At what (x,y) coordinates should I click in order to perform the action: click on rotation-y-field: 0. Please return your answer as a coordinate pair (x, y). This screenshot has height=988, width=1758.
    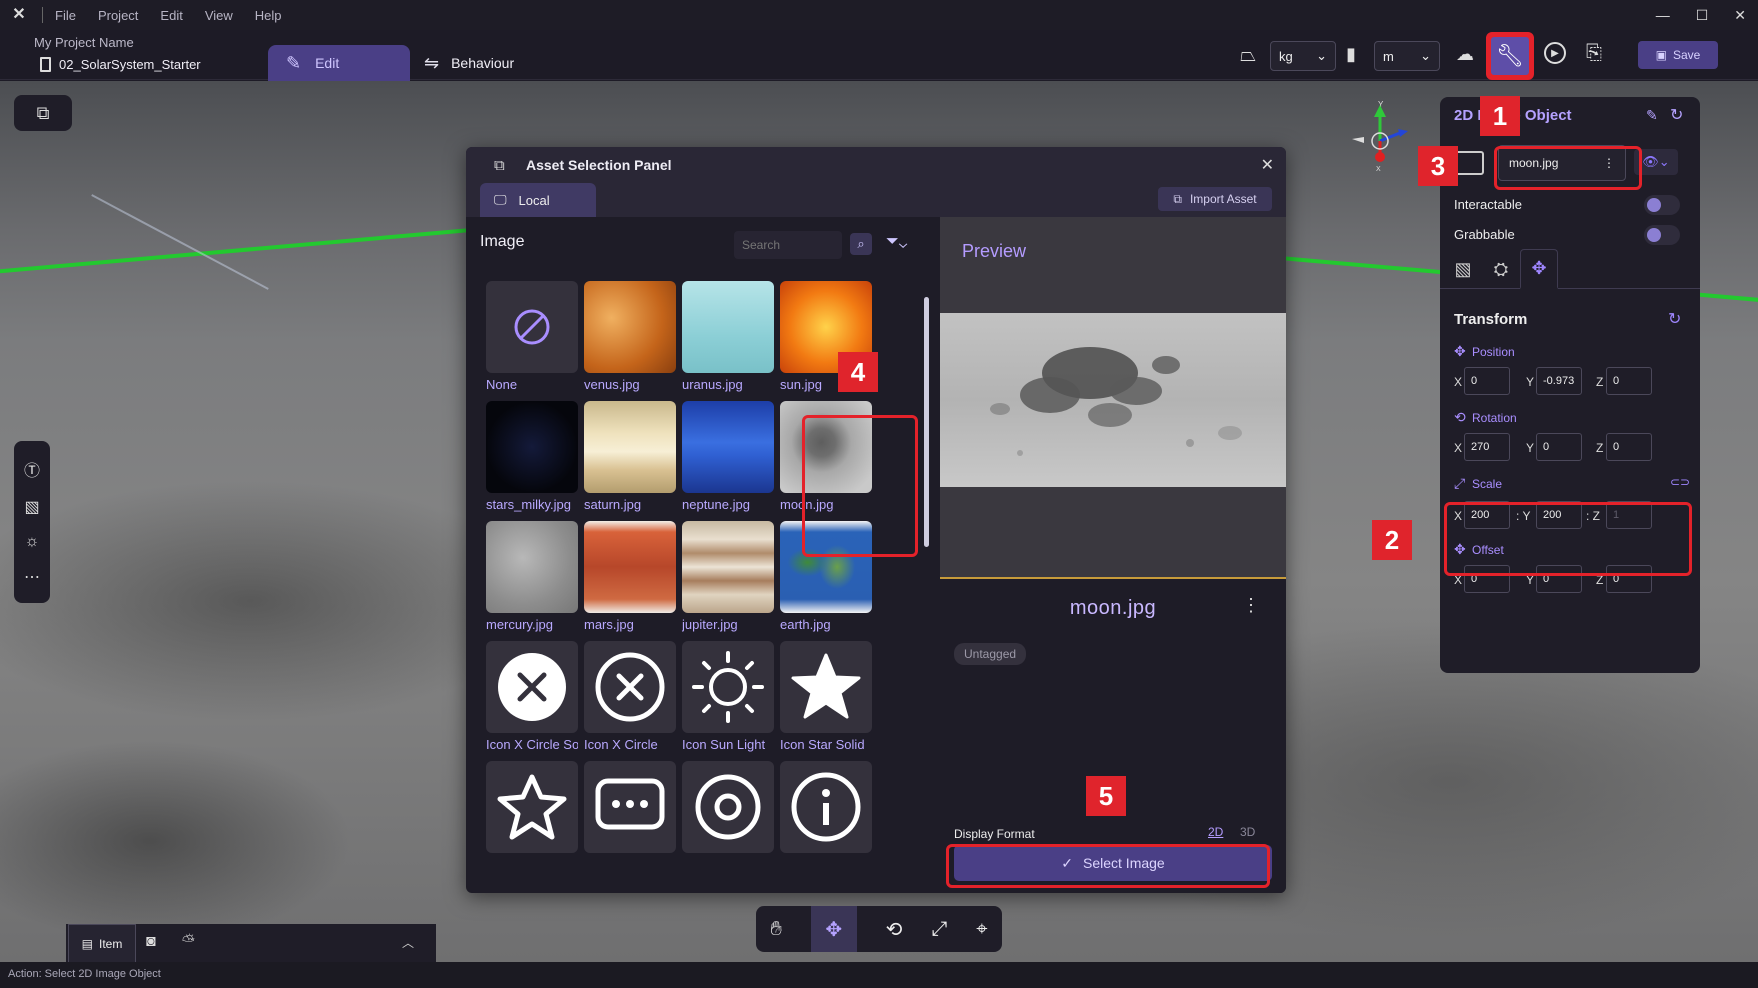
    Looking at the image, I should click on (1559, 447).